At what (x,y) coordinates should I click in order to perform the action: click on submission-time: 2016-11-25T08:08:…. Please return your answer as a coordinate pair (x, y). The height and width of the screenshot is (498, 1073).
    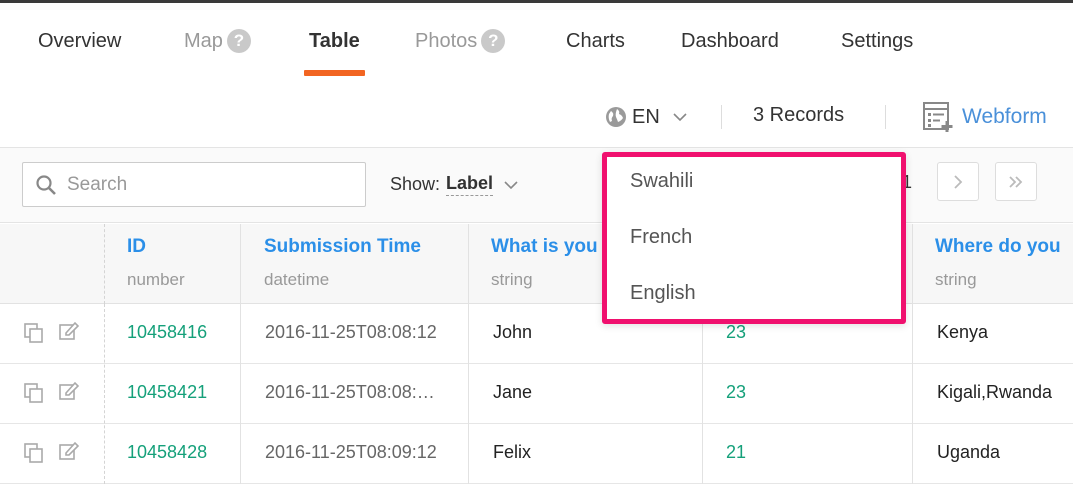
    Looking at the image, I should click on (350, 392).